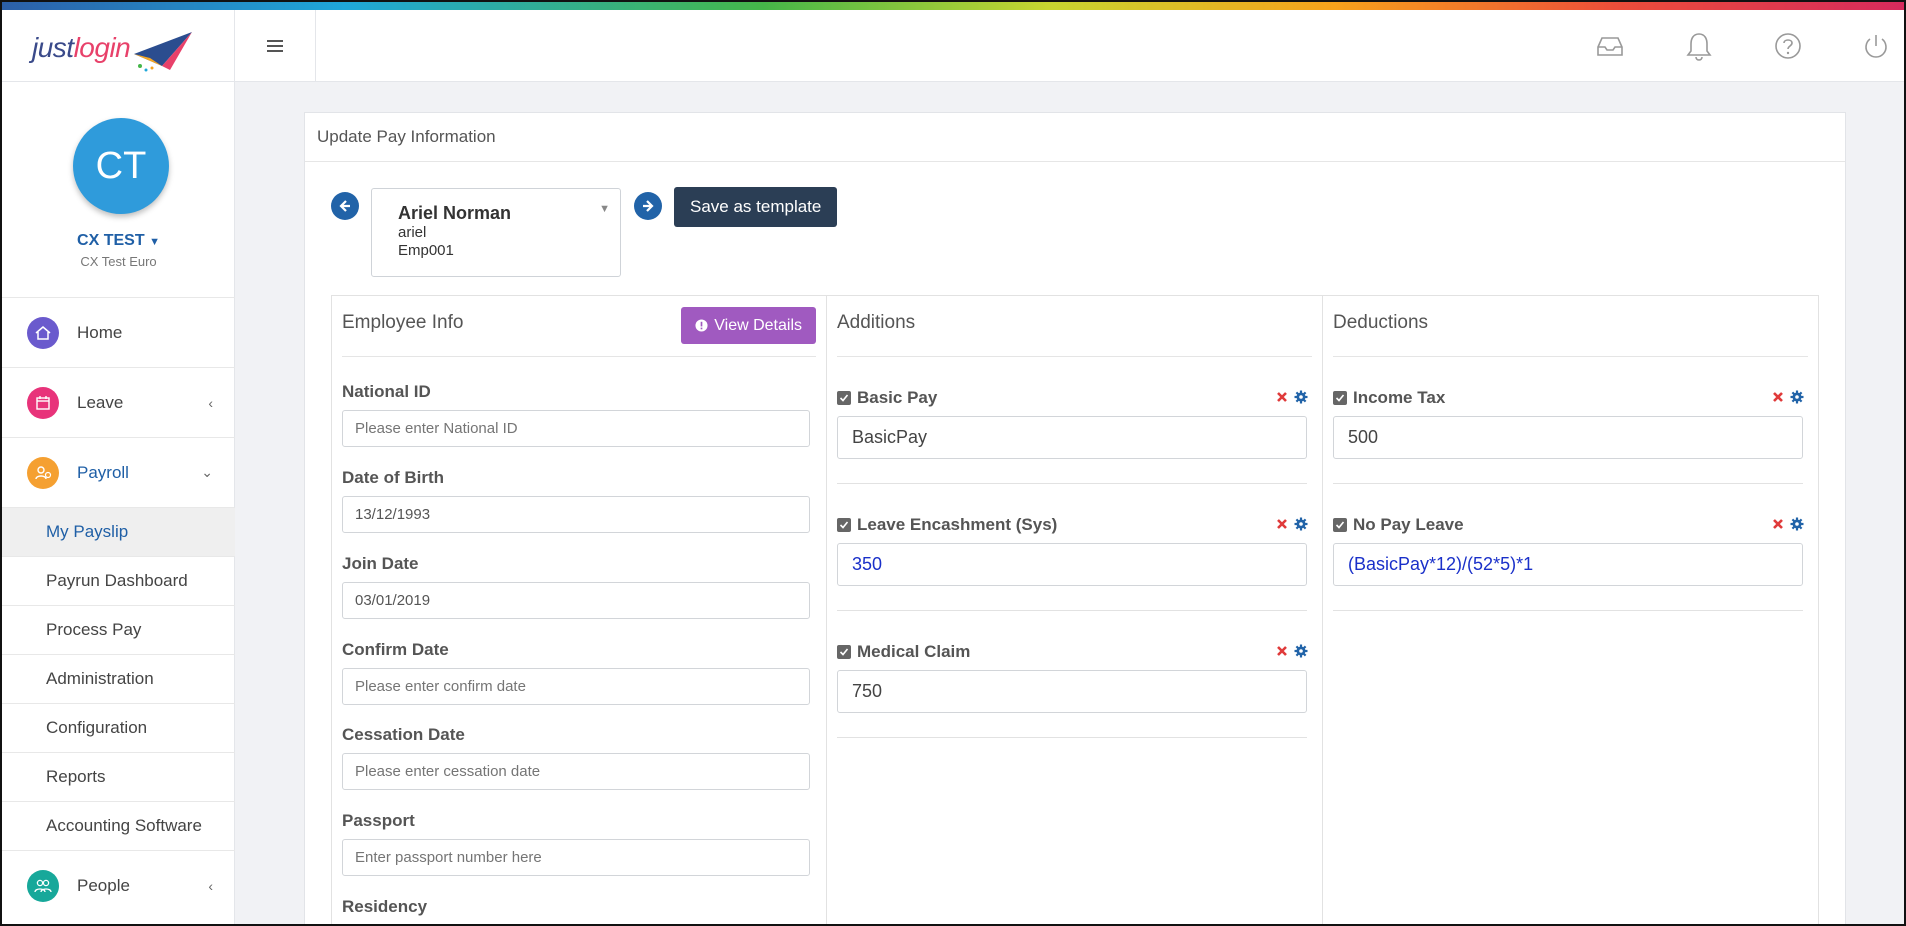 The height and width of the screenshot is (926, 1906). What do you see at coordinates (1408, 524) in the screenshot?
I see `item-label: No Pay Leave` at bounding box center [1408, 524].